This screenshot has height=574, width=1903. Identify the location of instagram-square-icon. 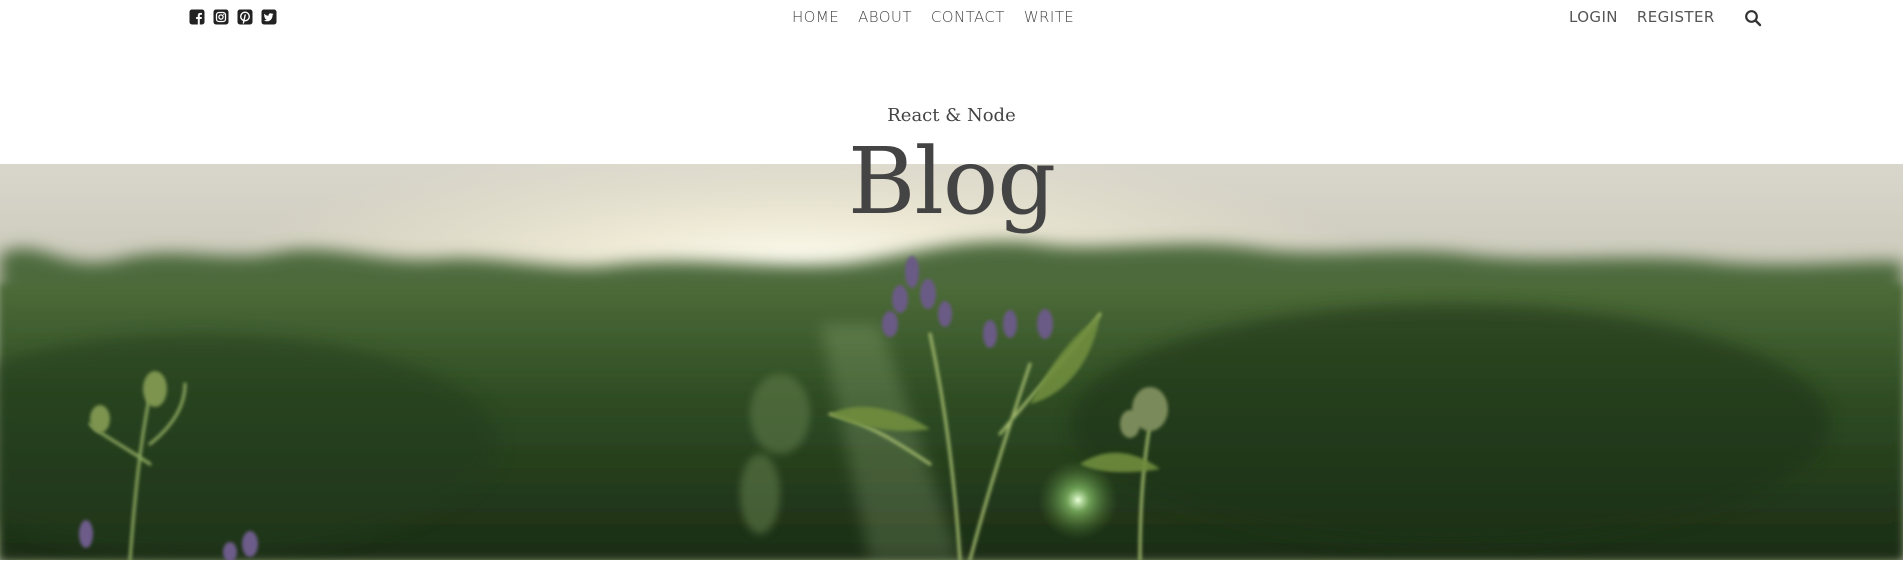
(221, 17).